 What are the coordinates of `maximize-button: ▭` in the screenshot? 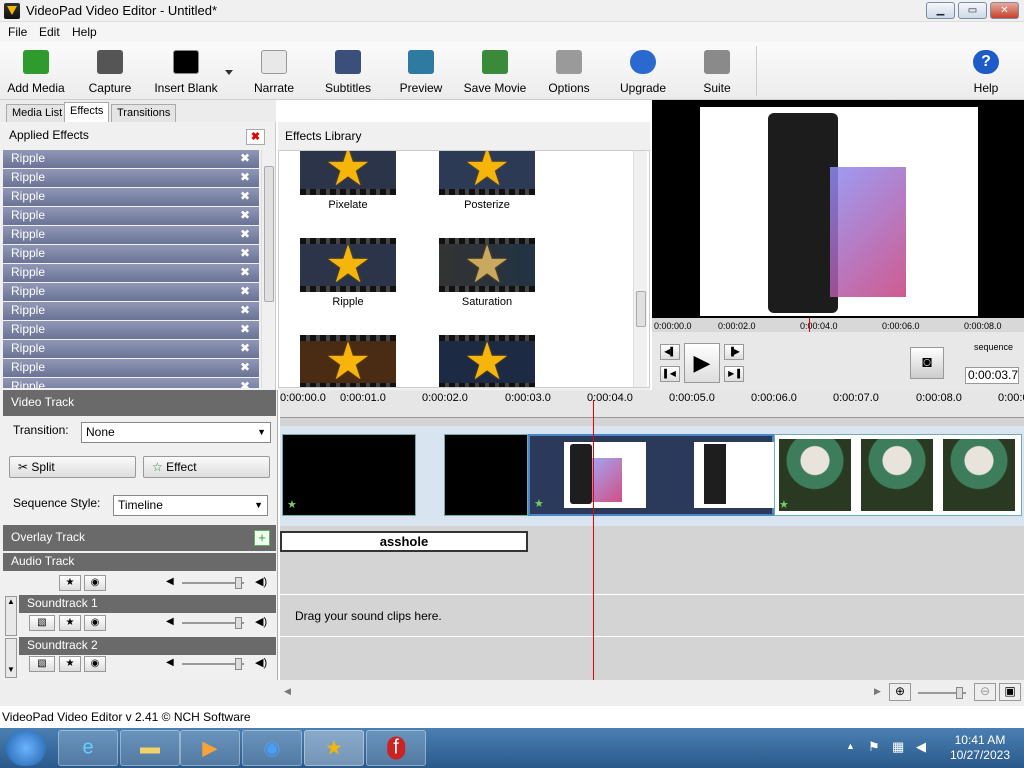 It's located at (972, 10).